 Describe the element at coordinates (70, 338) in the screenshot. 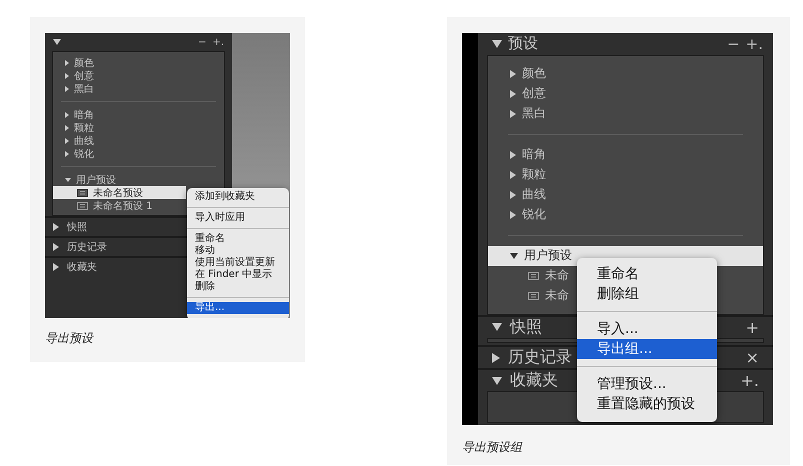

I see `figure-caption: 导出预设` at that location.